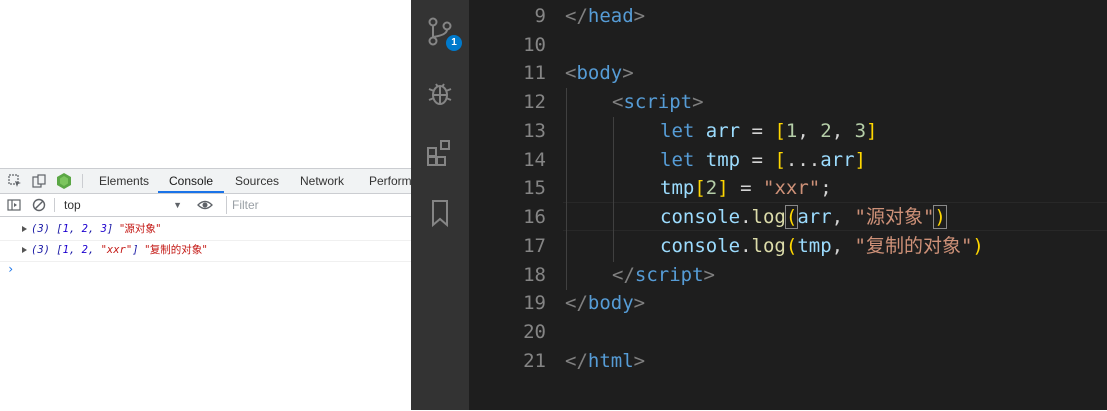 This screenshot has width=1107, height=411. Describe the element at coordinates (791, 131) in the screenshot. I see `token: 1` at that location.